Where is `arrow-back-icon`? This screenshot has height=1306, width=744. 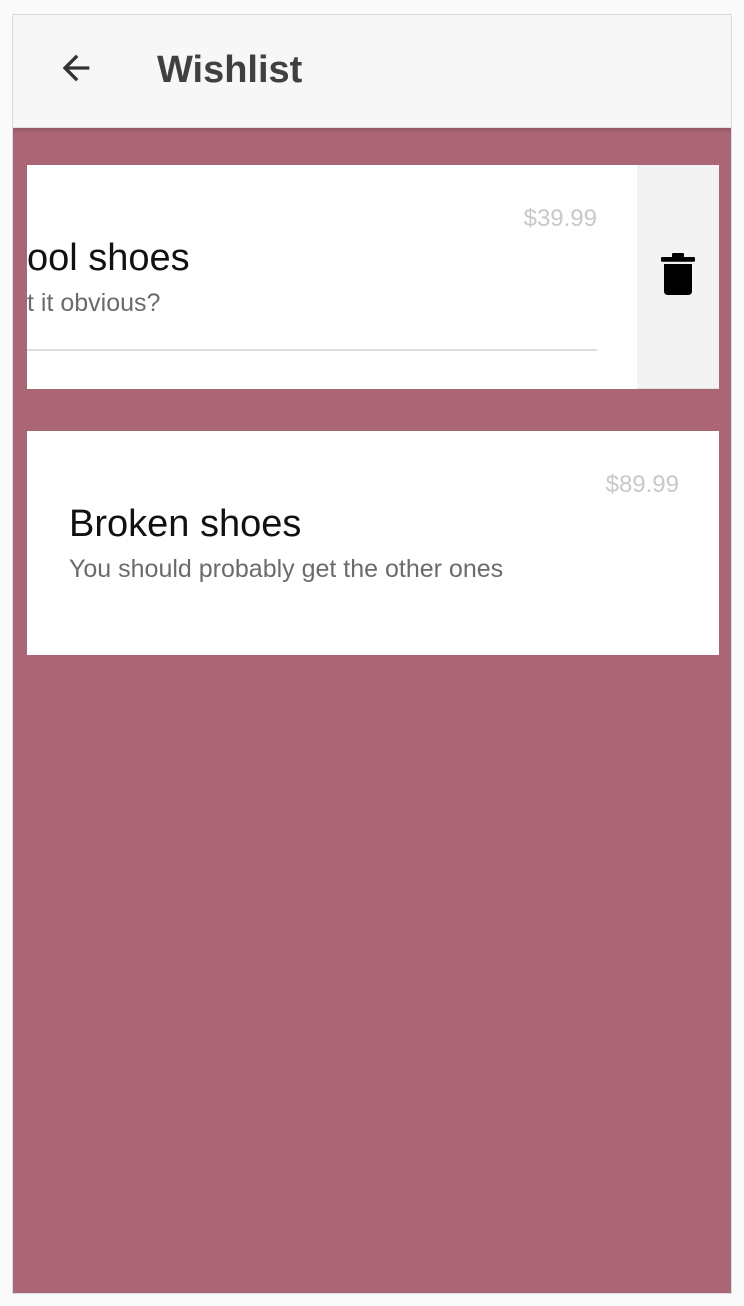 arrow-back-icon is located at coordinates (76, 70).